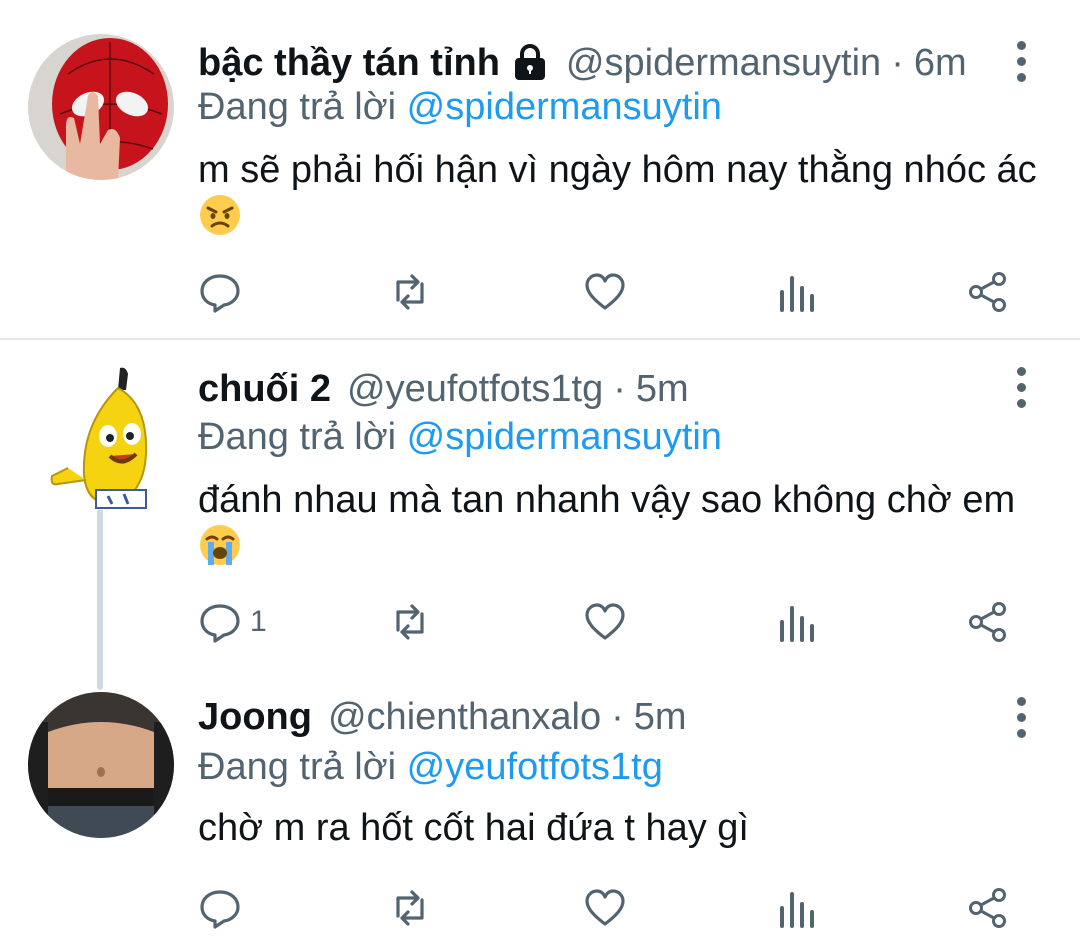  What do you see at coordinates (258, 621) in the screenshot?
I see `reply-count: 1` at bounding box center [258, 621].